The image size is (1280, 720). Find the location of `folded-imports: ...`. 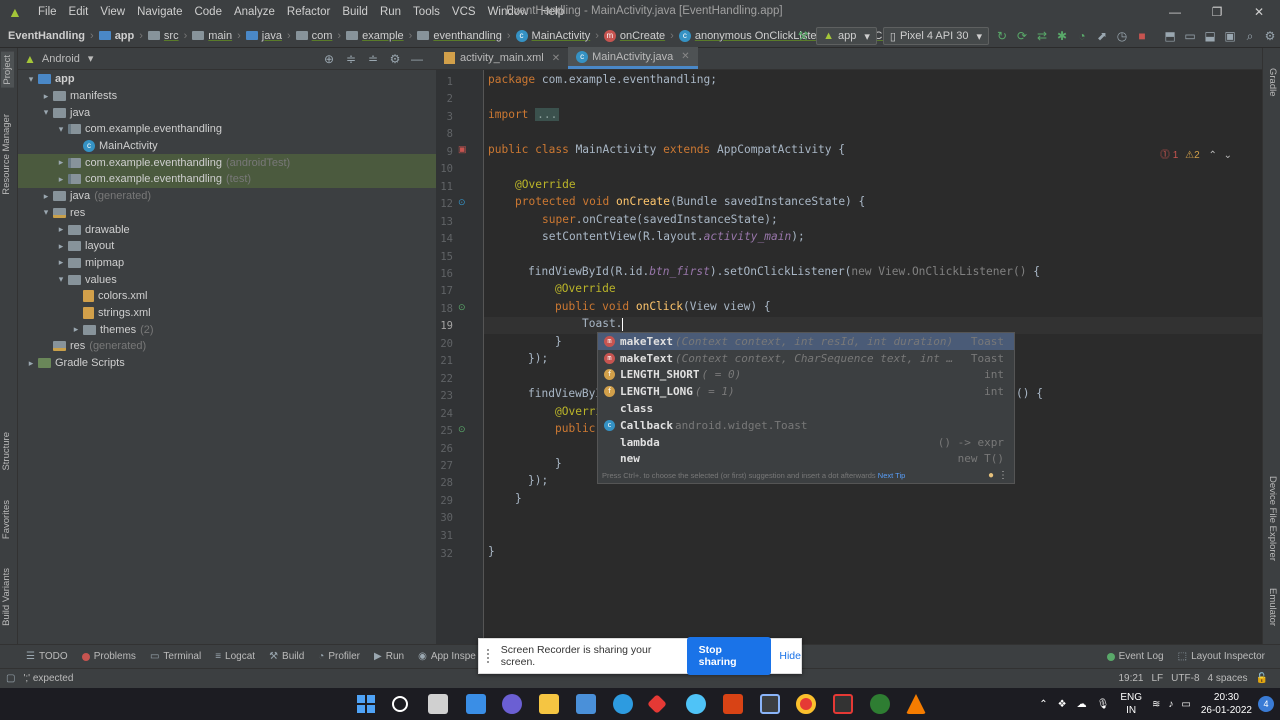

folded-imports: ... is located at coordinates (547, 114).